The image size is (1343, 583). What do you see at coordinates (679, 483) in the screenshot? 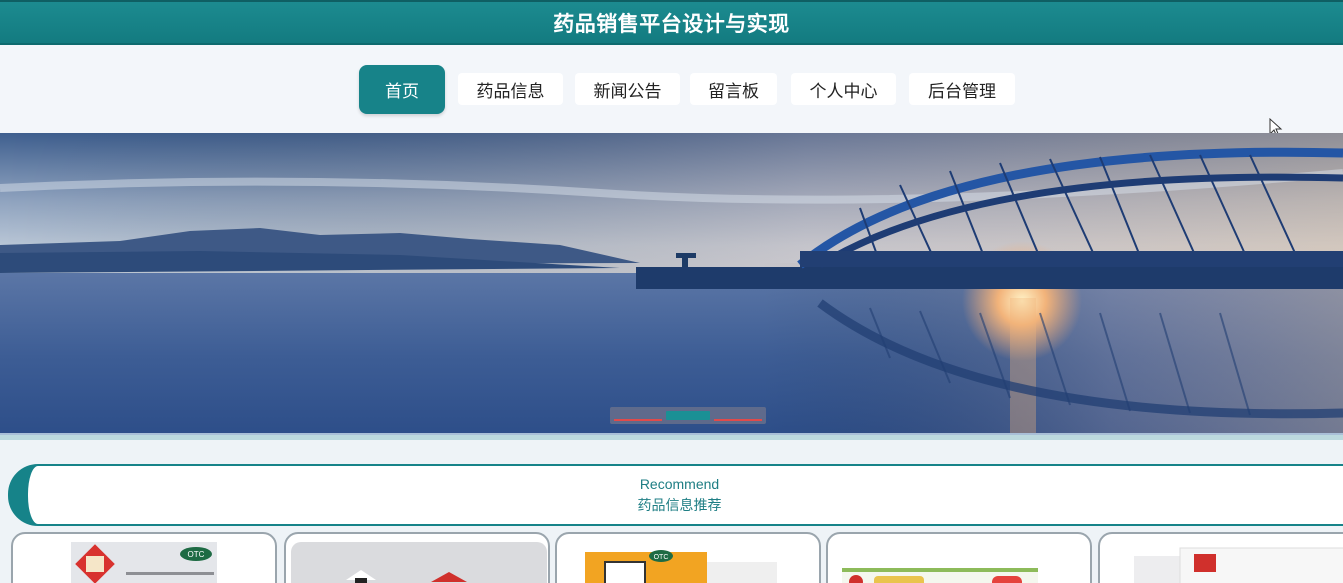
I see `recommend-title-en: Recommend` at bounding box center [679, 483].